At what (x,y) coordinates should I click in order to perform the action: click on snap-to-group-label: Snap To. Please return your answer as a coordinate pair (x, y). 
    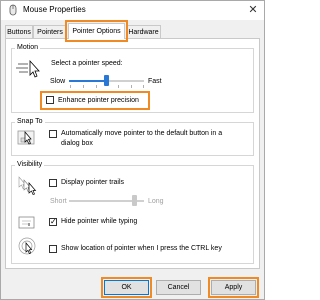
    Looking at the image, I should click on (30, 122).